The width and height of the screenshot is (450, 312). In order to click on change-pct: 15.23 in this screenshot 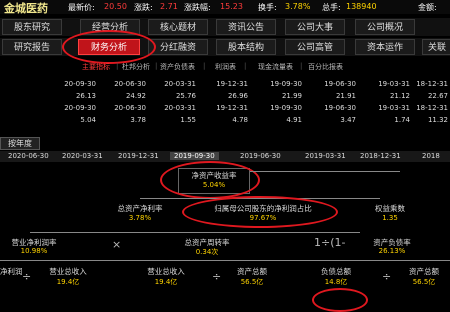, I will do `click(231, 6)`.